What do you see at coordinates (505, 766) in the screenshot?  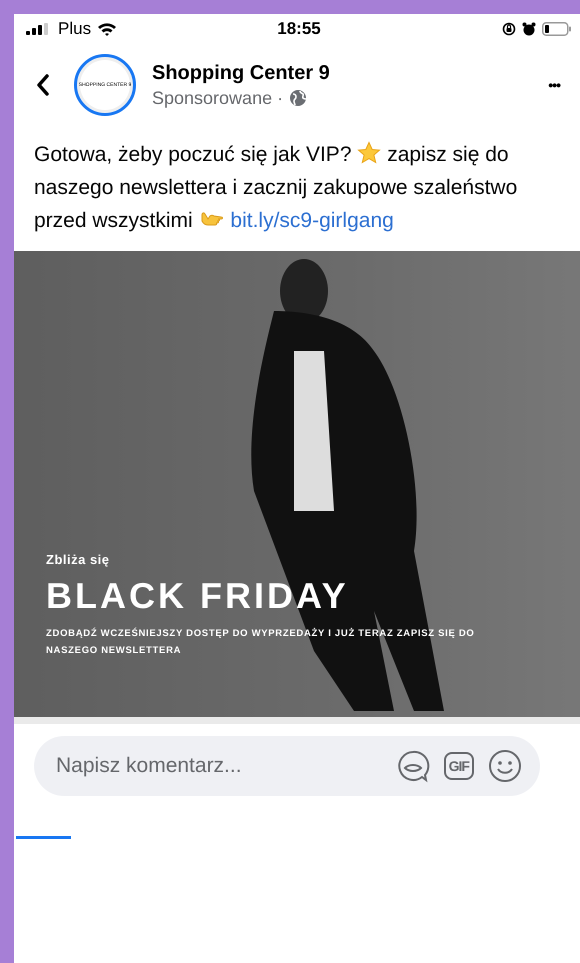 I see `emoji-icon` at bounding box center [505, 766].